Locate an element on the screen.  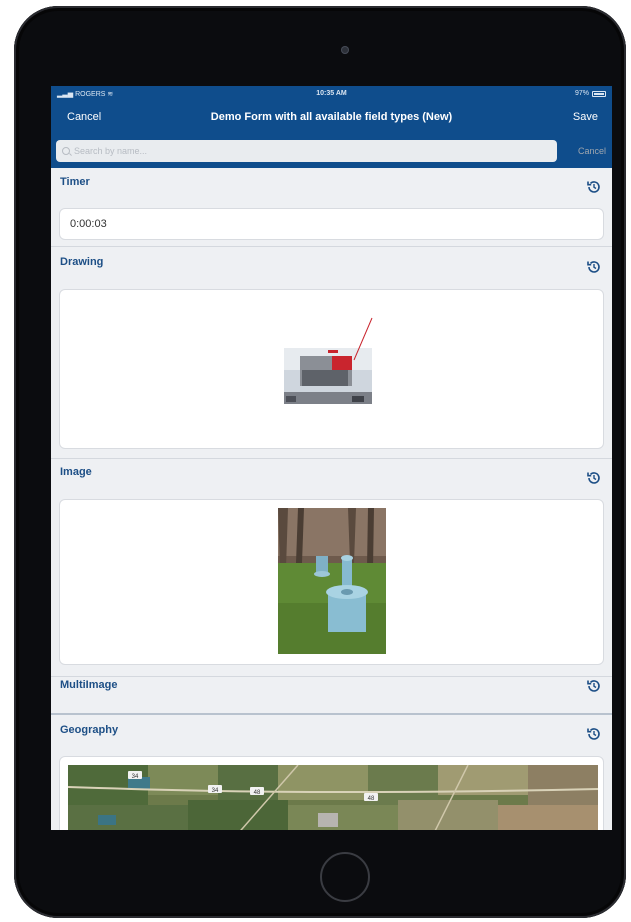
multiimage-label: MultiImage is located at coordinates (89, 685).